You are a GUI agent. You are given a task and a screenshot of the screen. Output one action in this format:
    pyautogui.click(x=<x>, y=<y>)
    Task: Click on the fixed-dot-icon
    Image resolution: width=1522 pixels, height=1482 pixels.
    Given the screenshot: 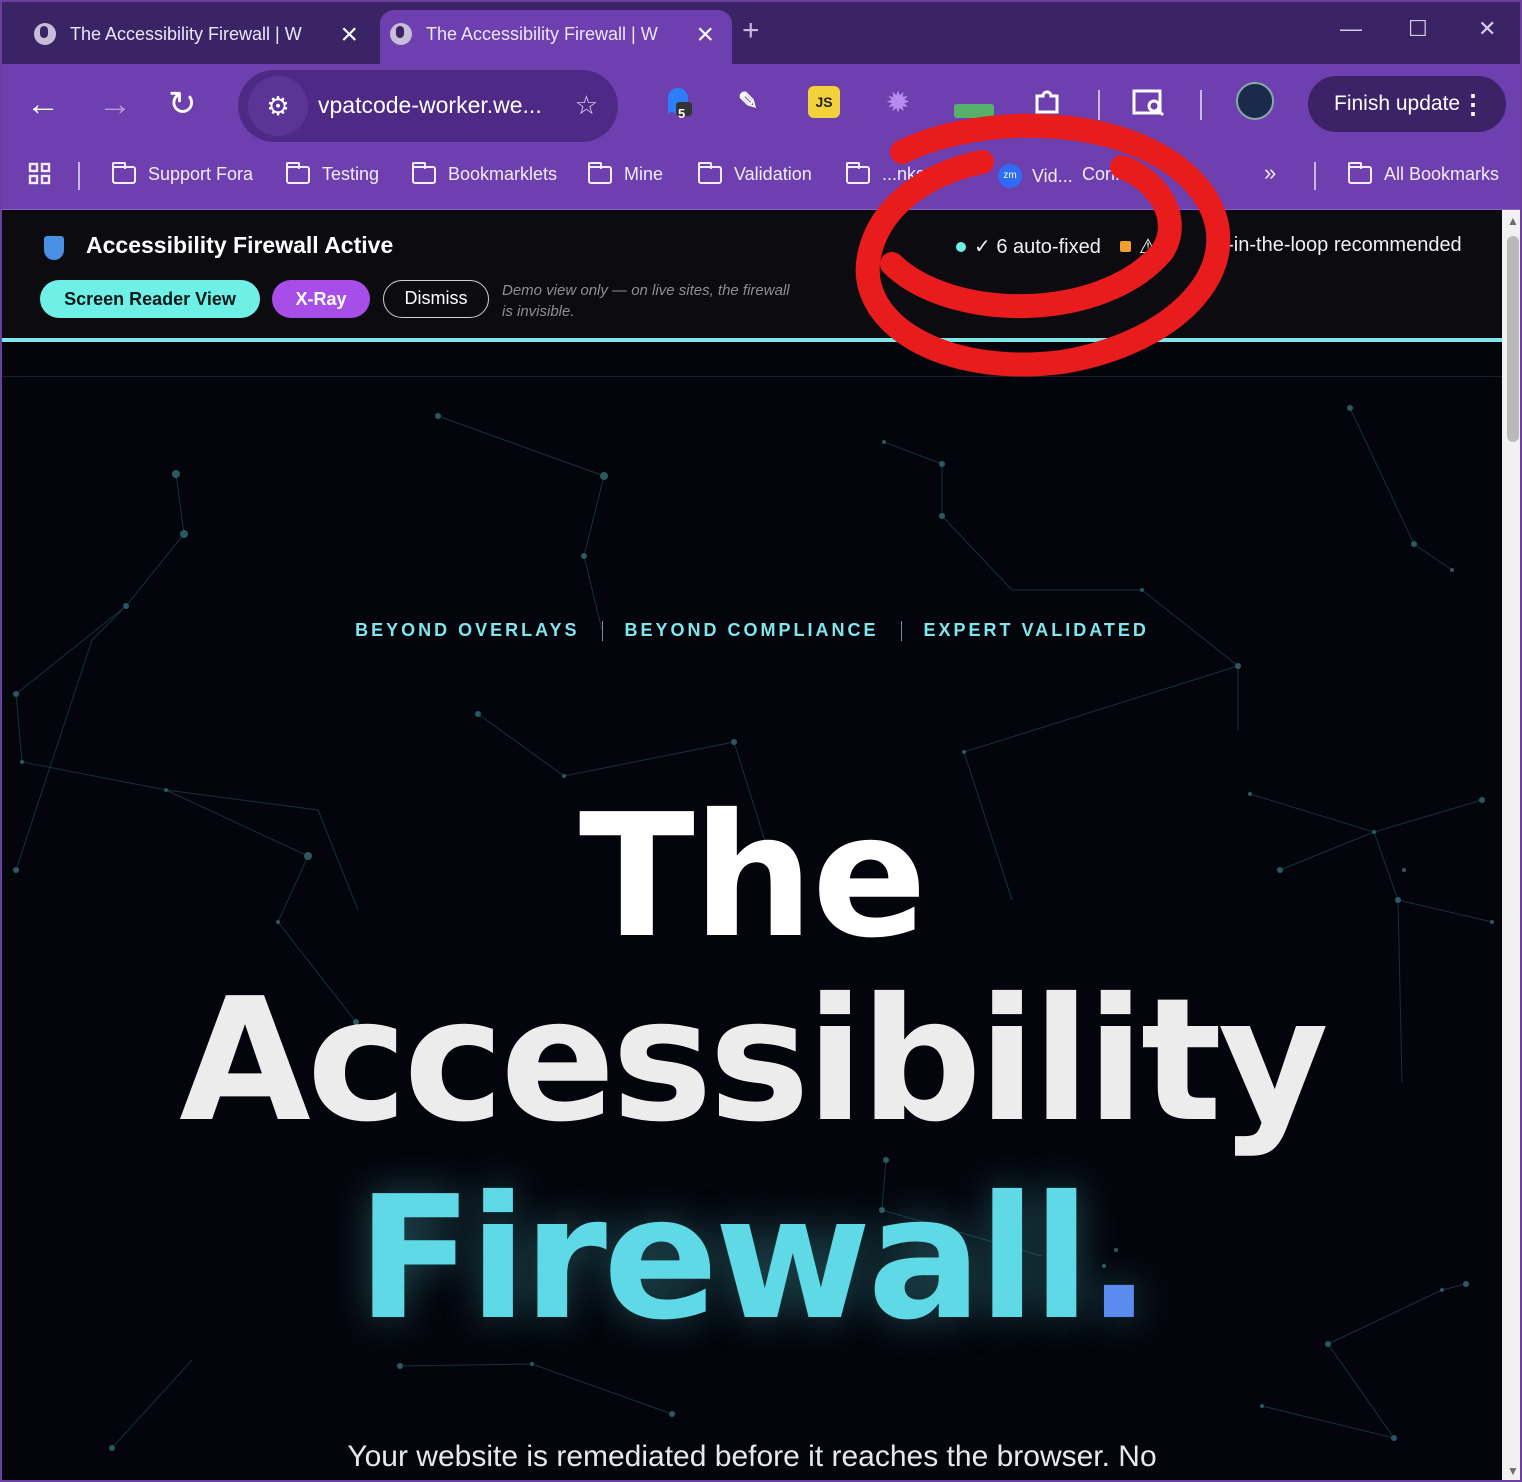 What is the action you would take?
    pyautogui.click(x=961, y=246)
    